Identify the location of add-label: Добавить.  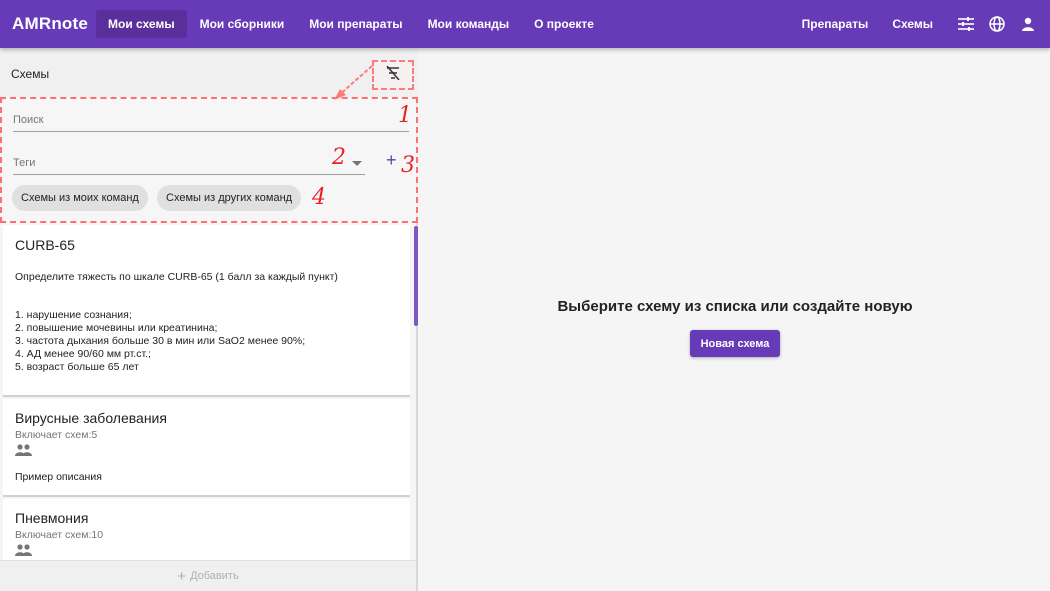
(214, 576).